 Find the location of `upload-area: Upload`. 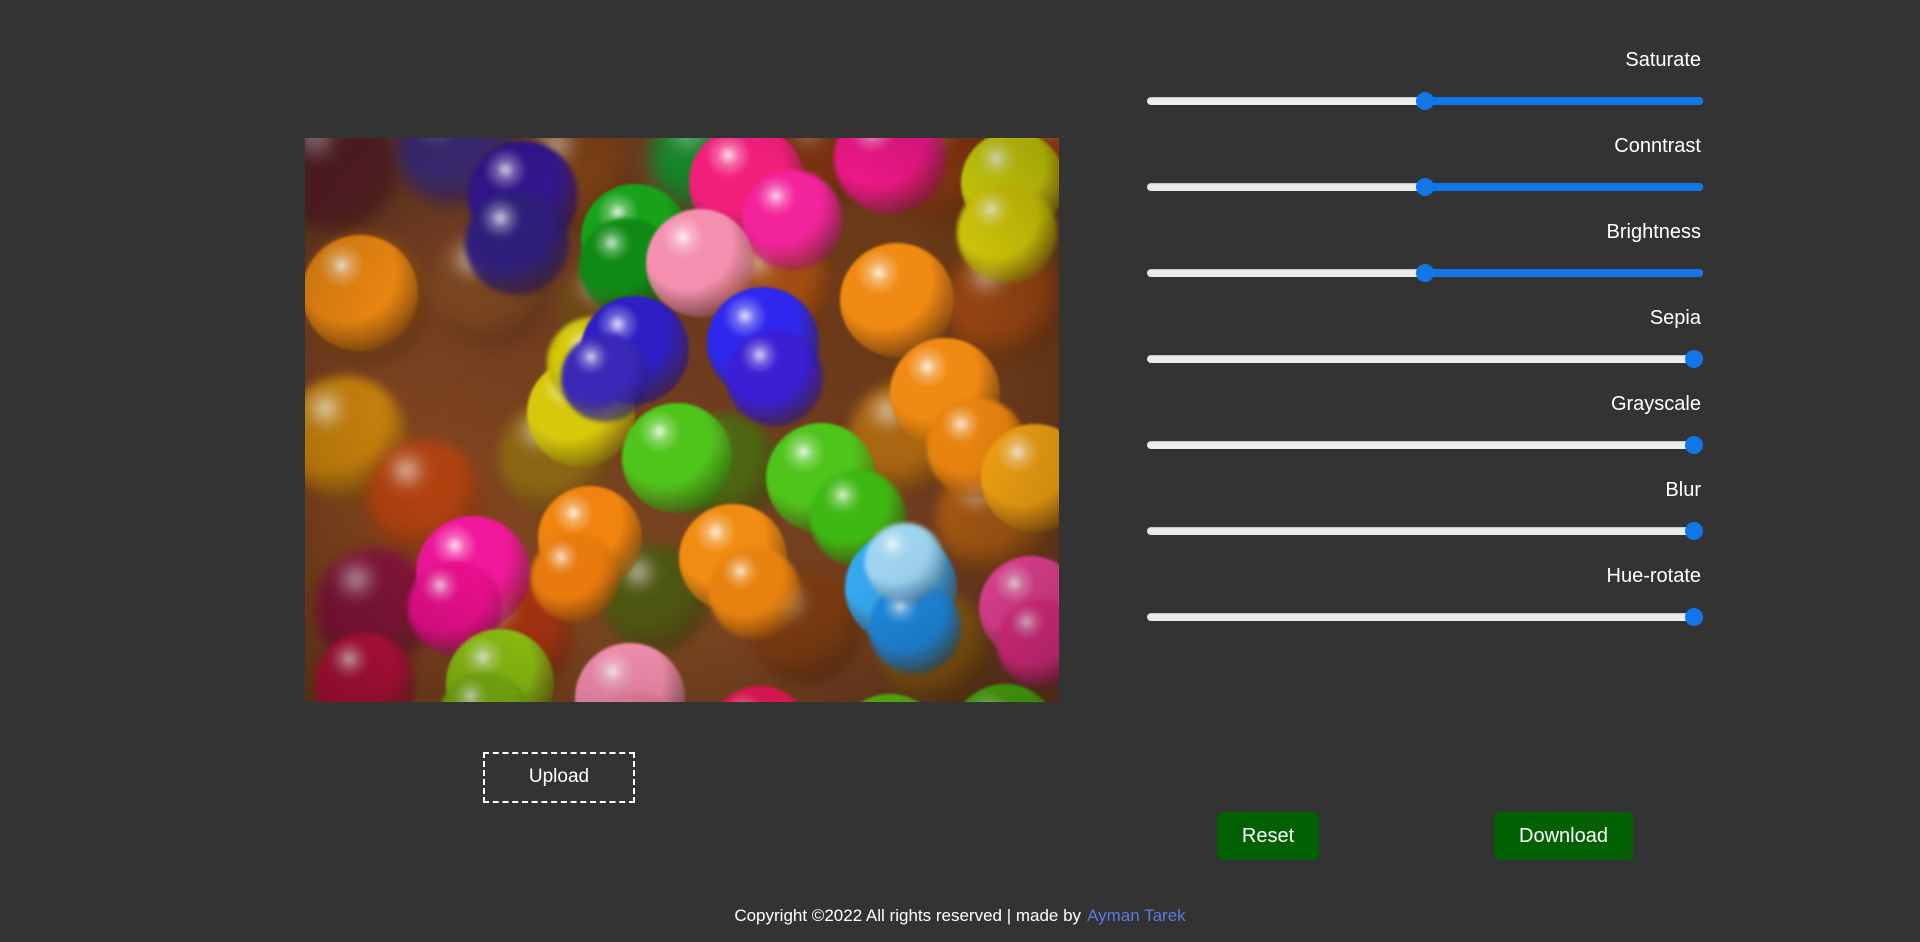

upload-area: Upload is located at coordinates (559, 777).